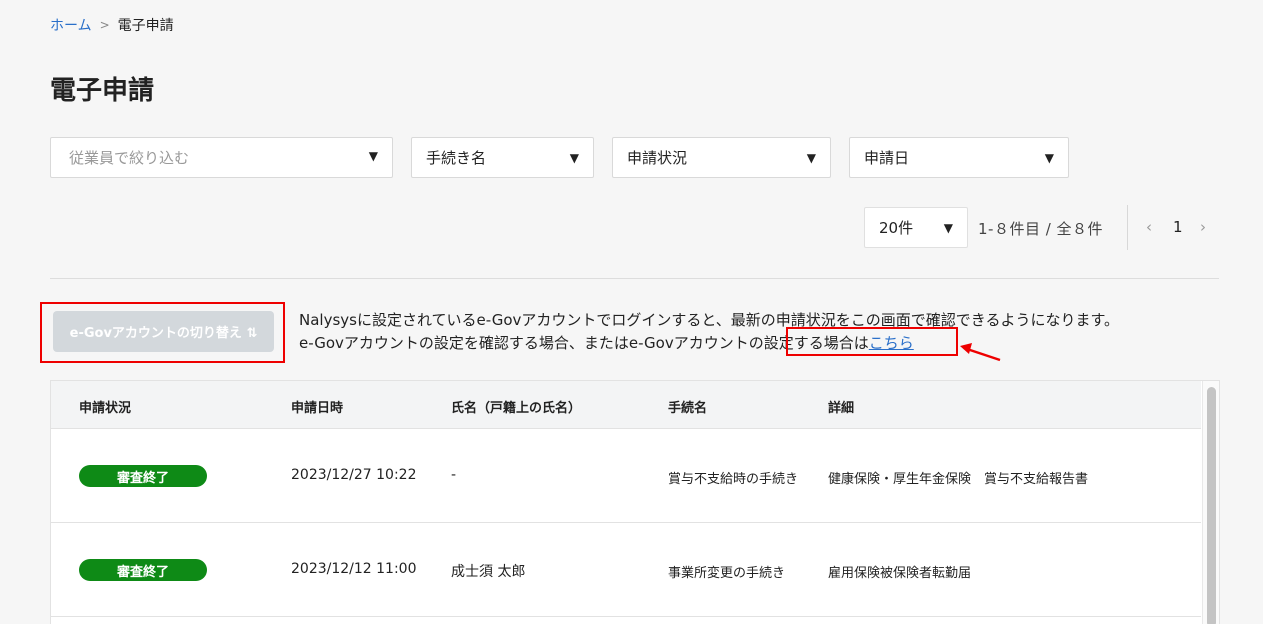 The width and height of the screenshot is (1263, 624). What do you see at coordinates (634, 278) in the screenshot?
I see `section-divider` at bounding box center [634, 278].